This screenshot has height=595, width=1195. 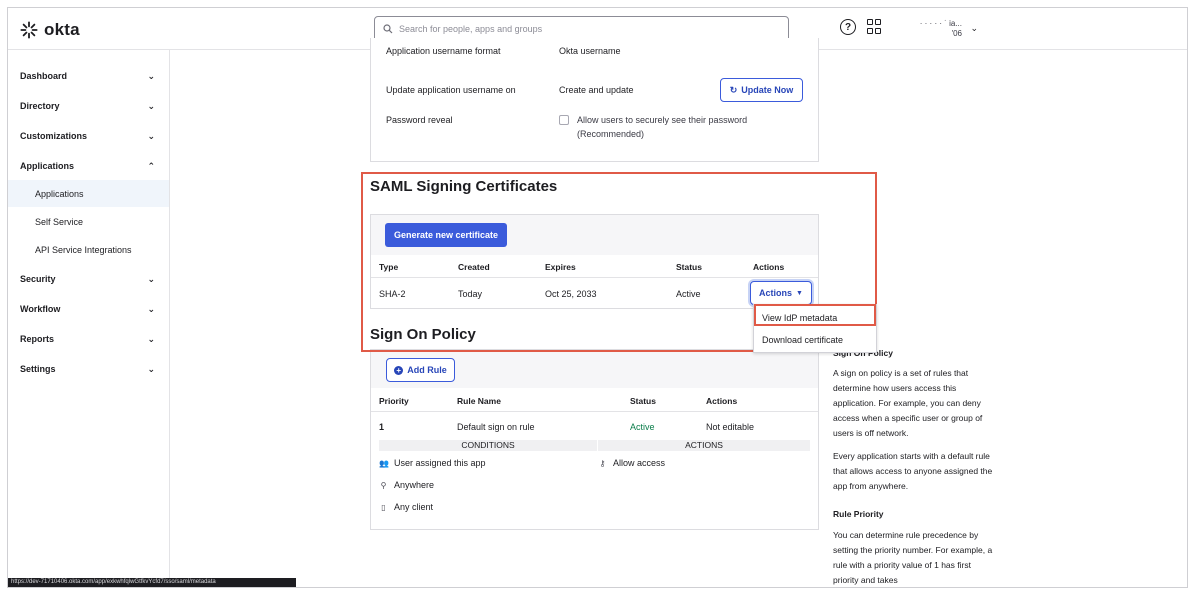 I want to click on app-switcher-icon, so click(x=875, y=27).